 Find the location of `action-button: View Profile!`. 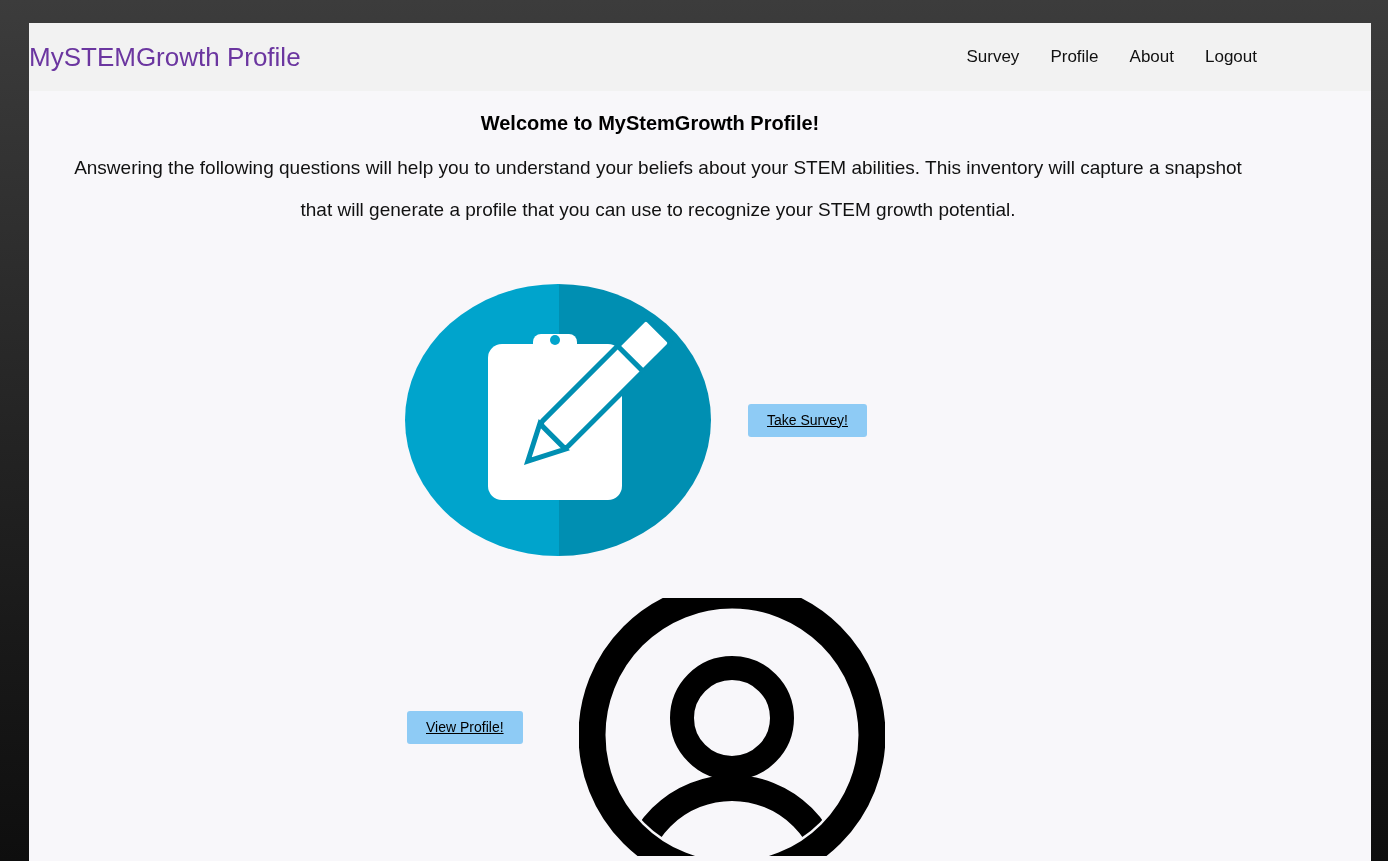

action-button: View Profile! is located at coordinates (465, 727).